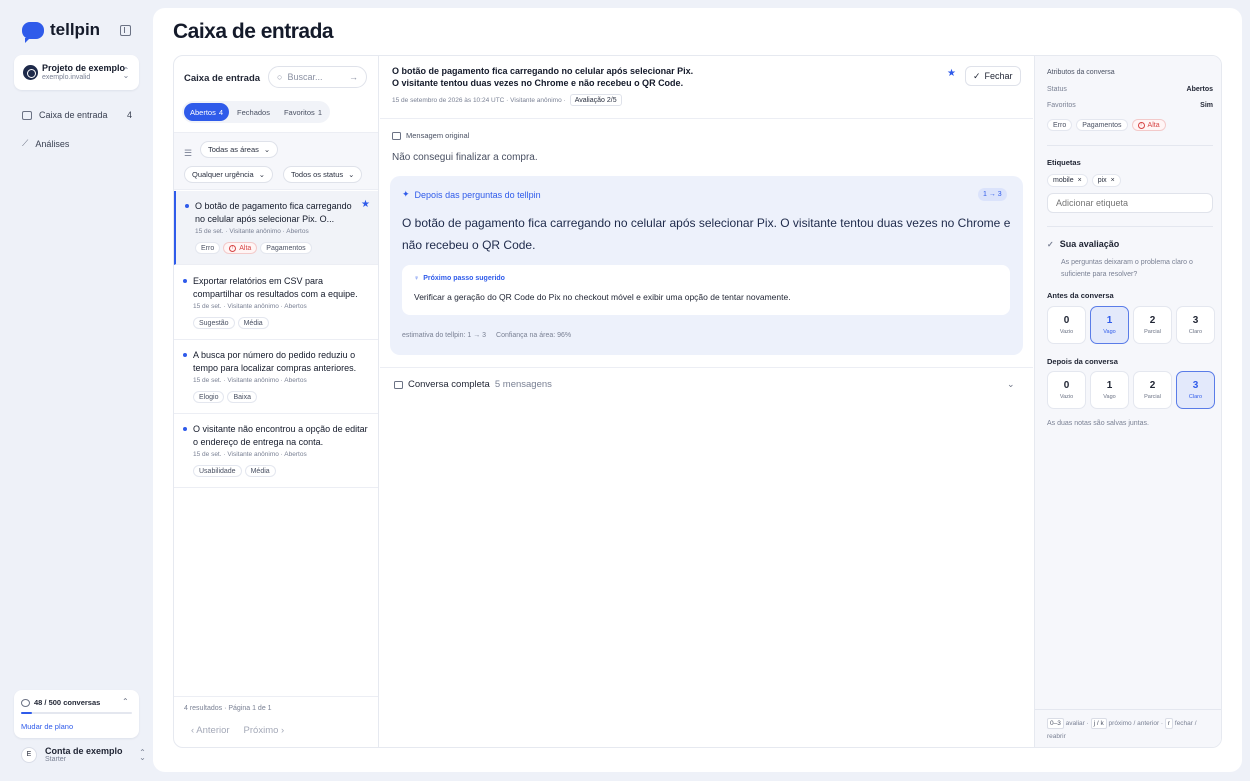 The height and width of the screenshot is (781, 1250). I want to click on clarity-step-badge: 1 → 3, so click(992, 194).